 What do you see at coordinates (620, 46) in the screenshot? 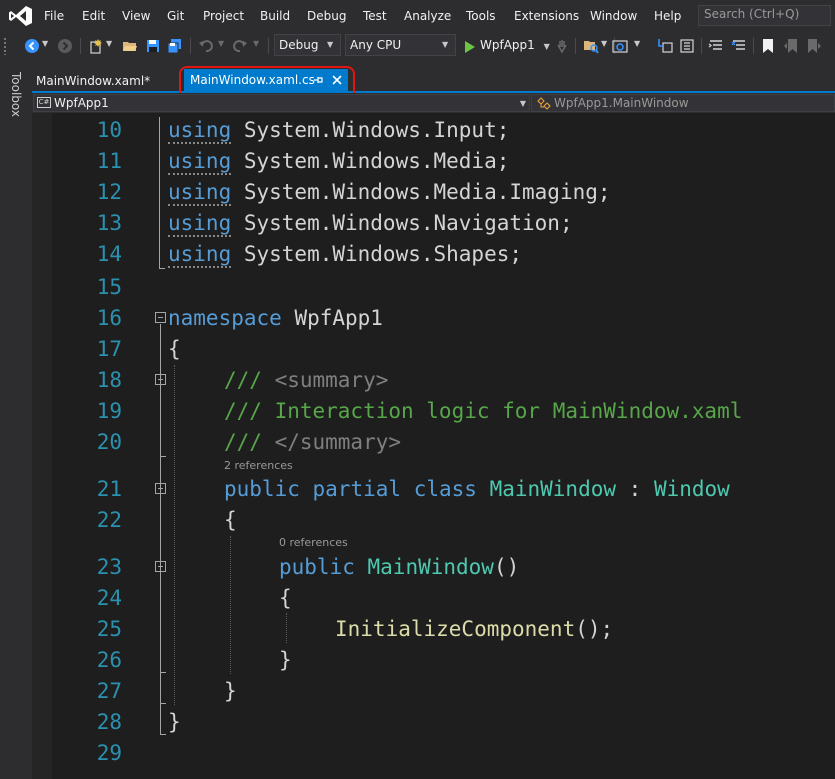
I see `browser-link-icon` at bounding box center [620, 46].